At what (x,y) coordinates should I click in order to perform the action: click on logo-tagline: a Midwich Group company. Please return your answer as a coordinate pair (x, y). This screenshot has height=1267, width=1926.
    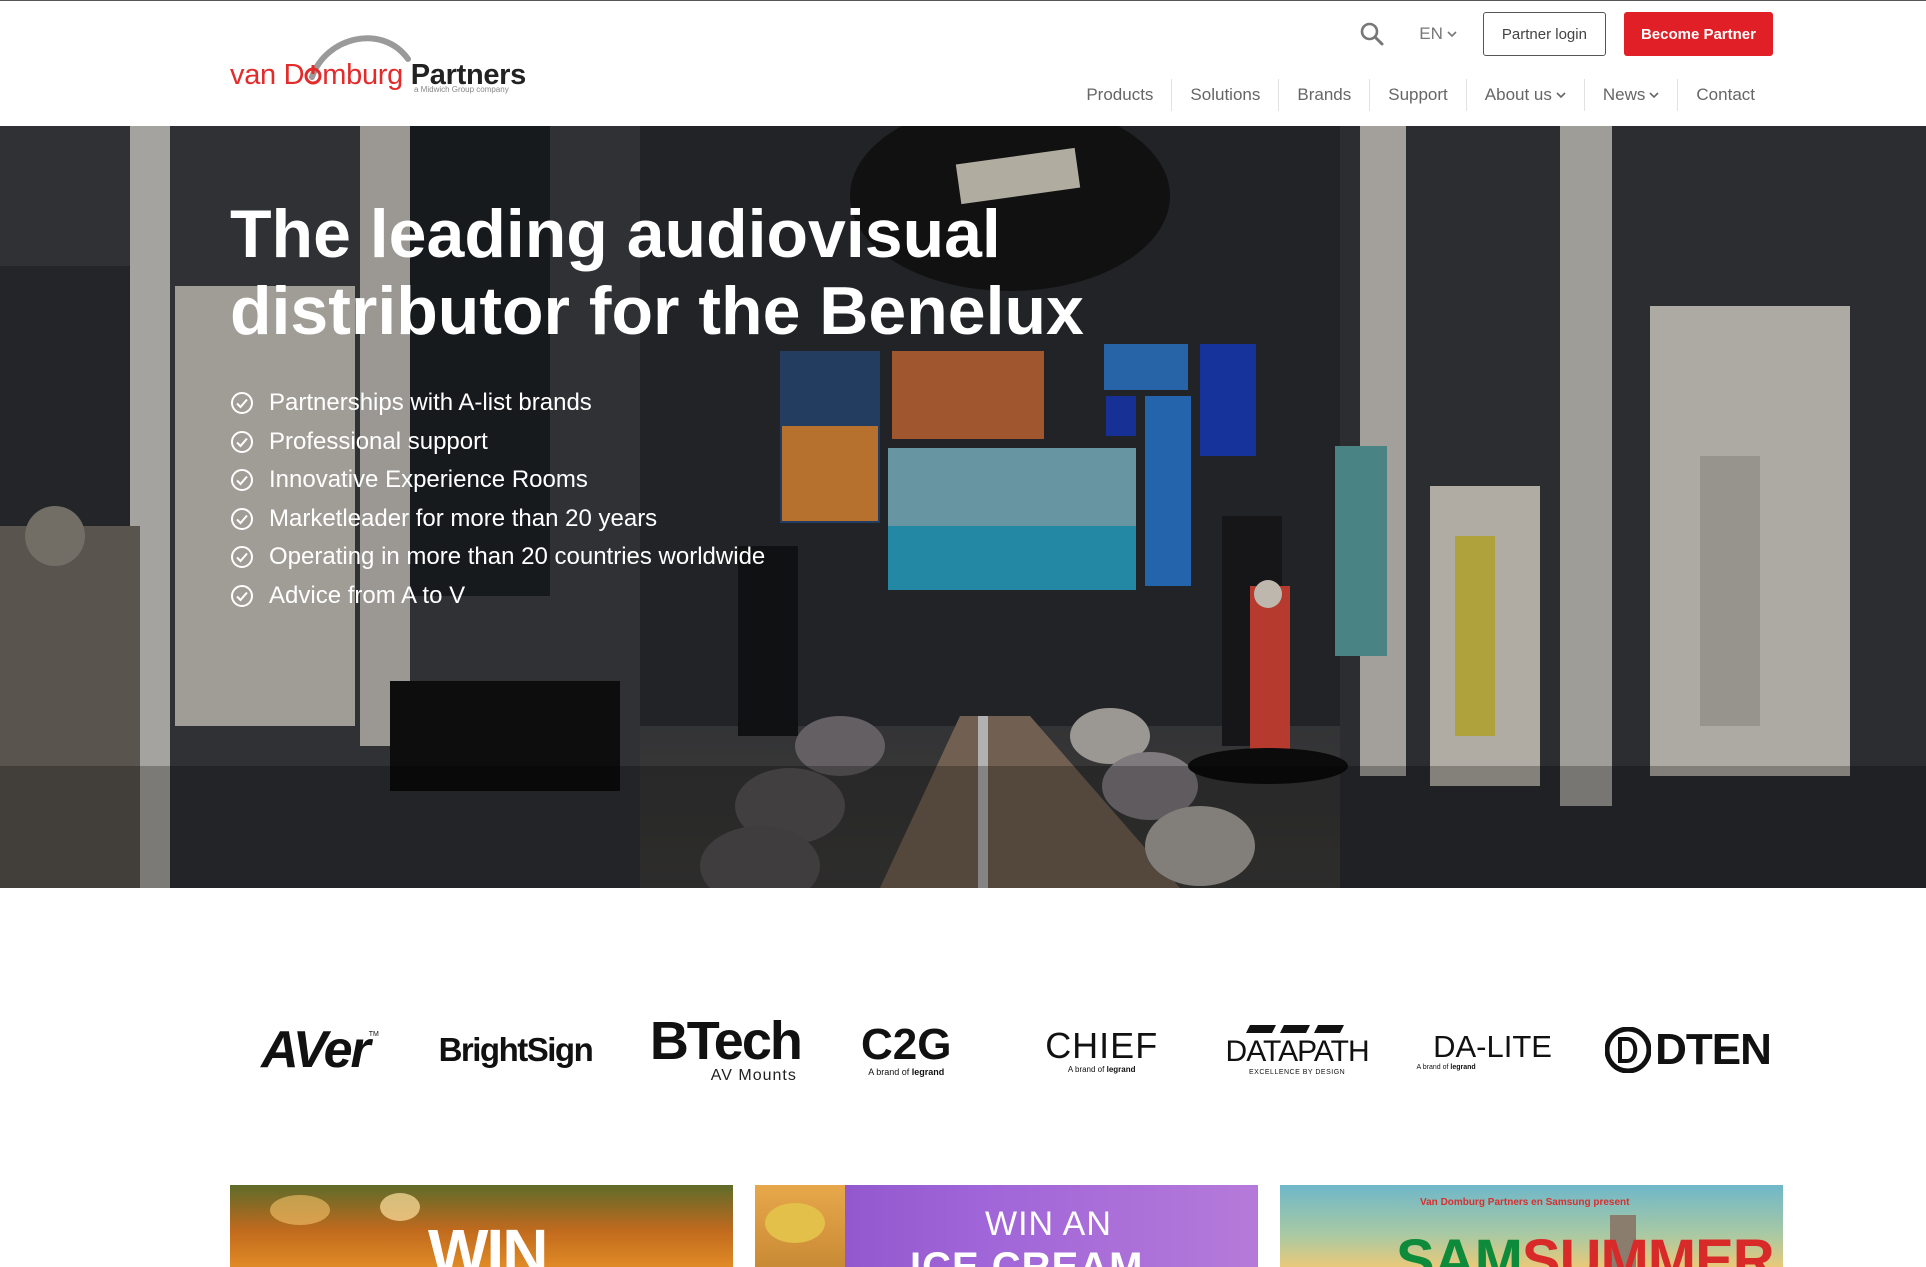
    Looking at the image, I should click on (461, 89).